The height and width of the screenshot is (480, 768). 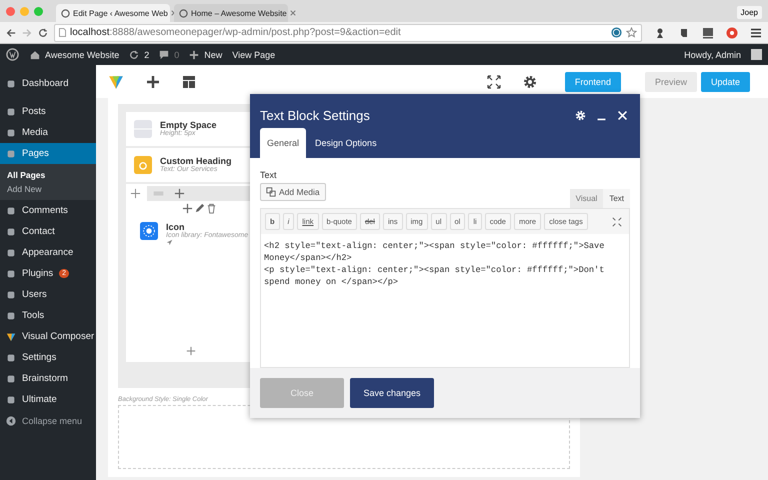 What do you see at coordinates (712, 55) in the screenshot?
I see `greeting-link: Howdy, Admin` at bounding box center [712, 55].